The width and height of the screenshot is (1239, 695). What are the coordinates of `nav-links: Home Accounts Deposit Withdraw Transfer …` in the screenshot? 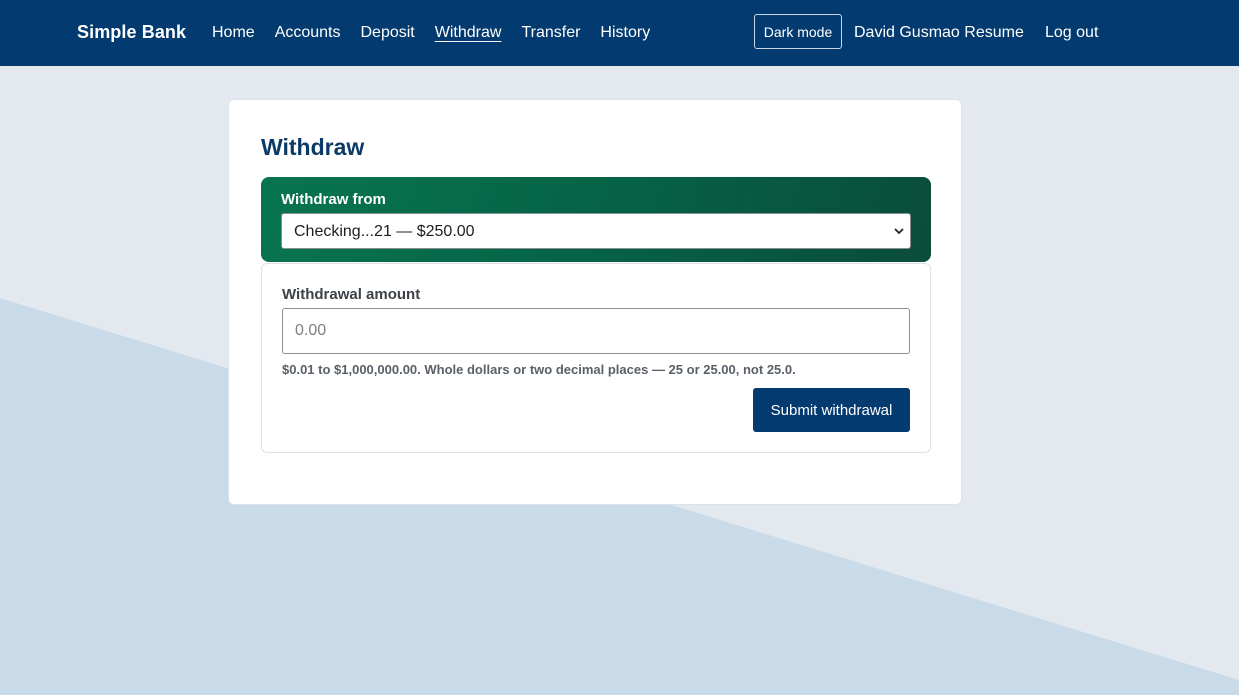 It's located at (431, 33).